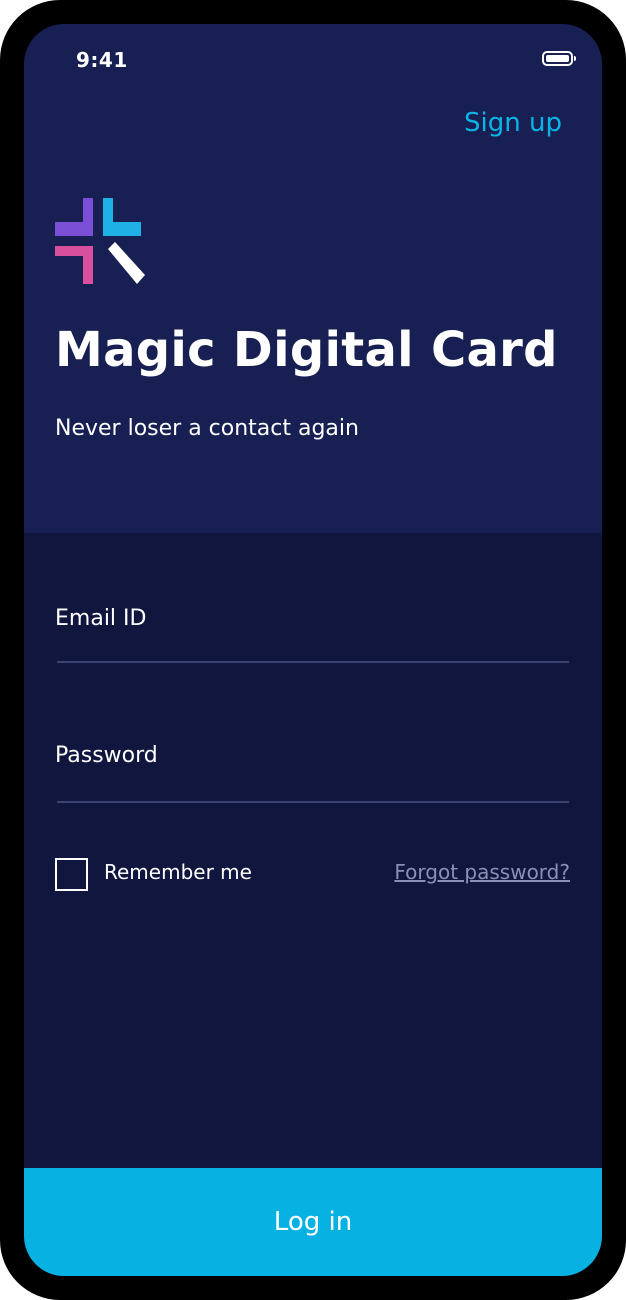  What do you see at coordinates (71, 874) in the screenshot?
I see `remember-me-checkbox` at bounding box center [71, 874].